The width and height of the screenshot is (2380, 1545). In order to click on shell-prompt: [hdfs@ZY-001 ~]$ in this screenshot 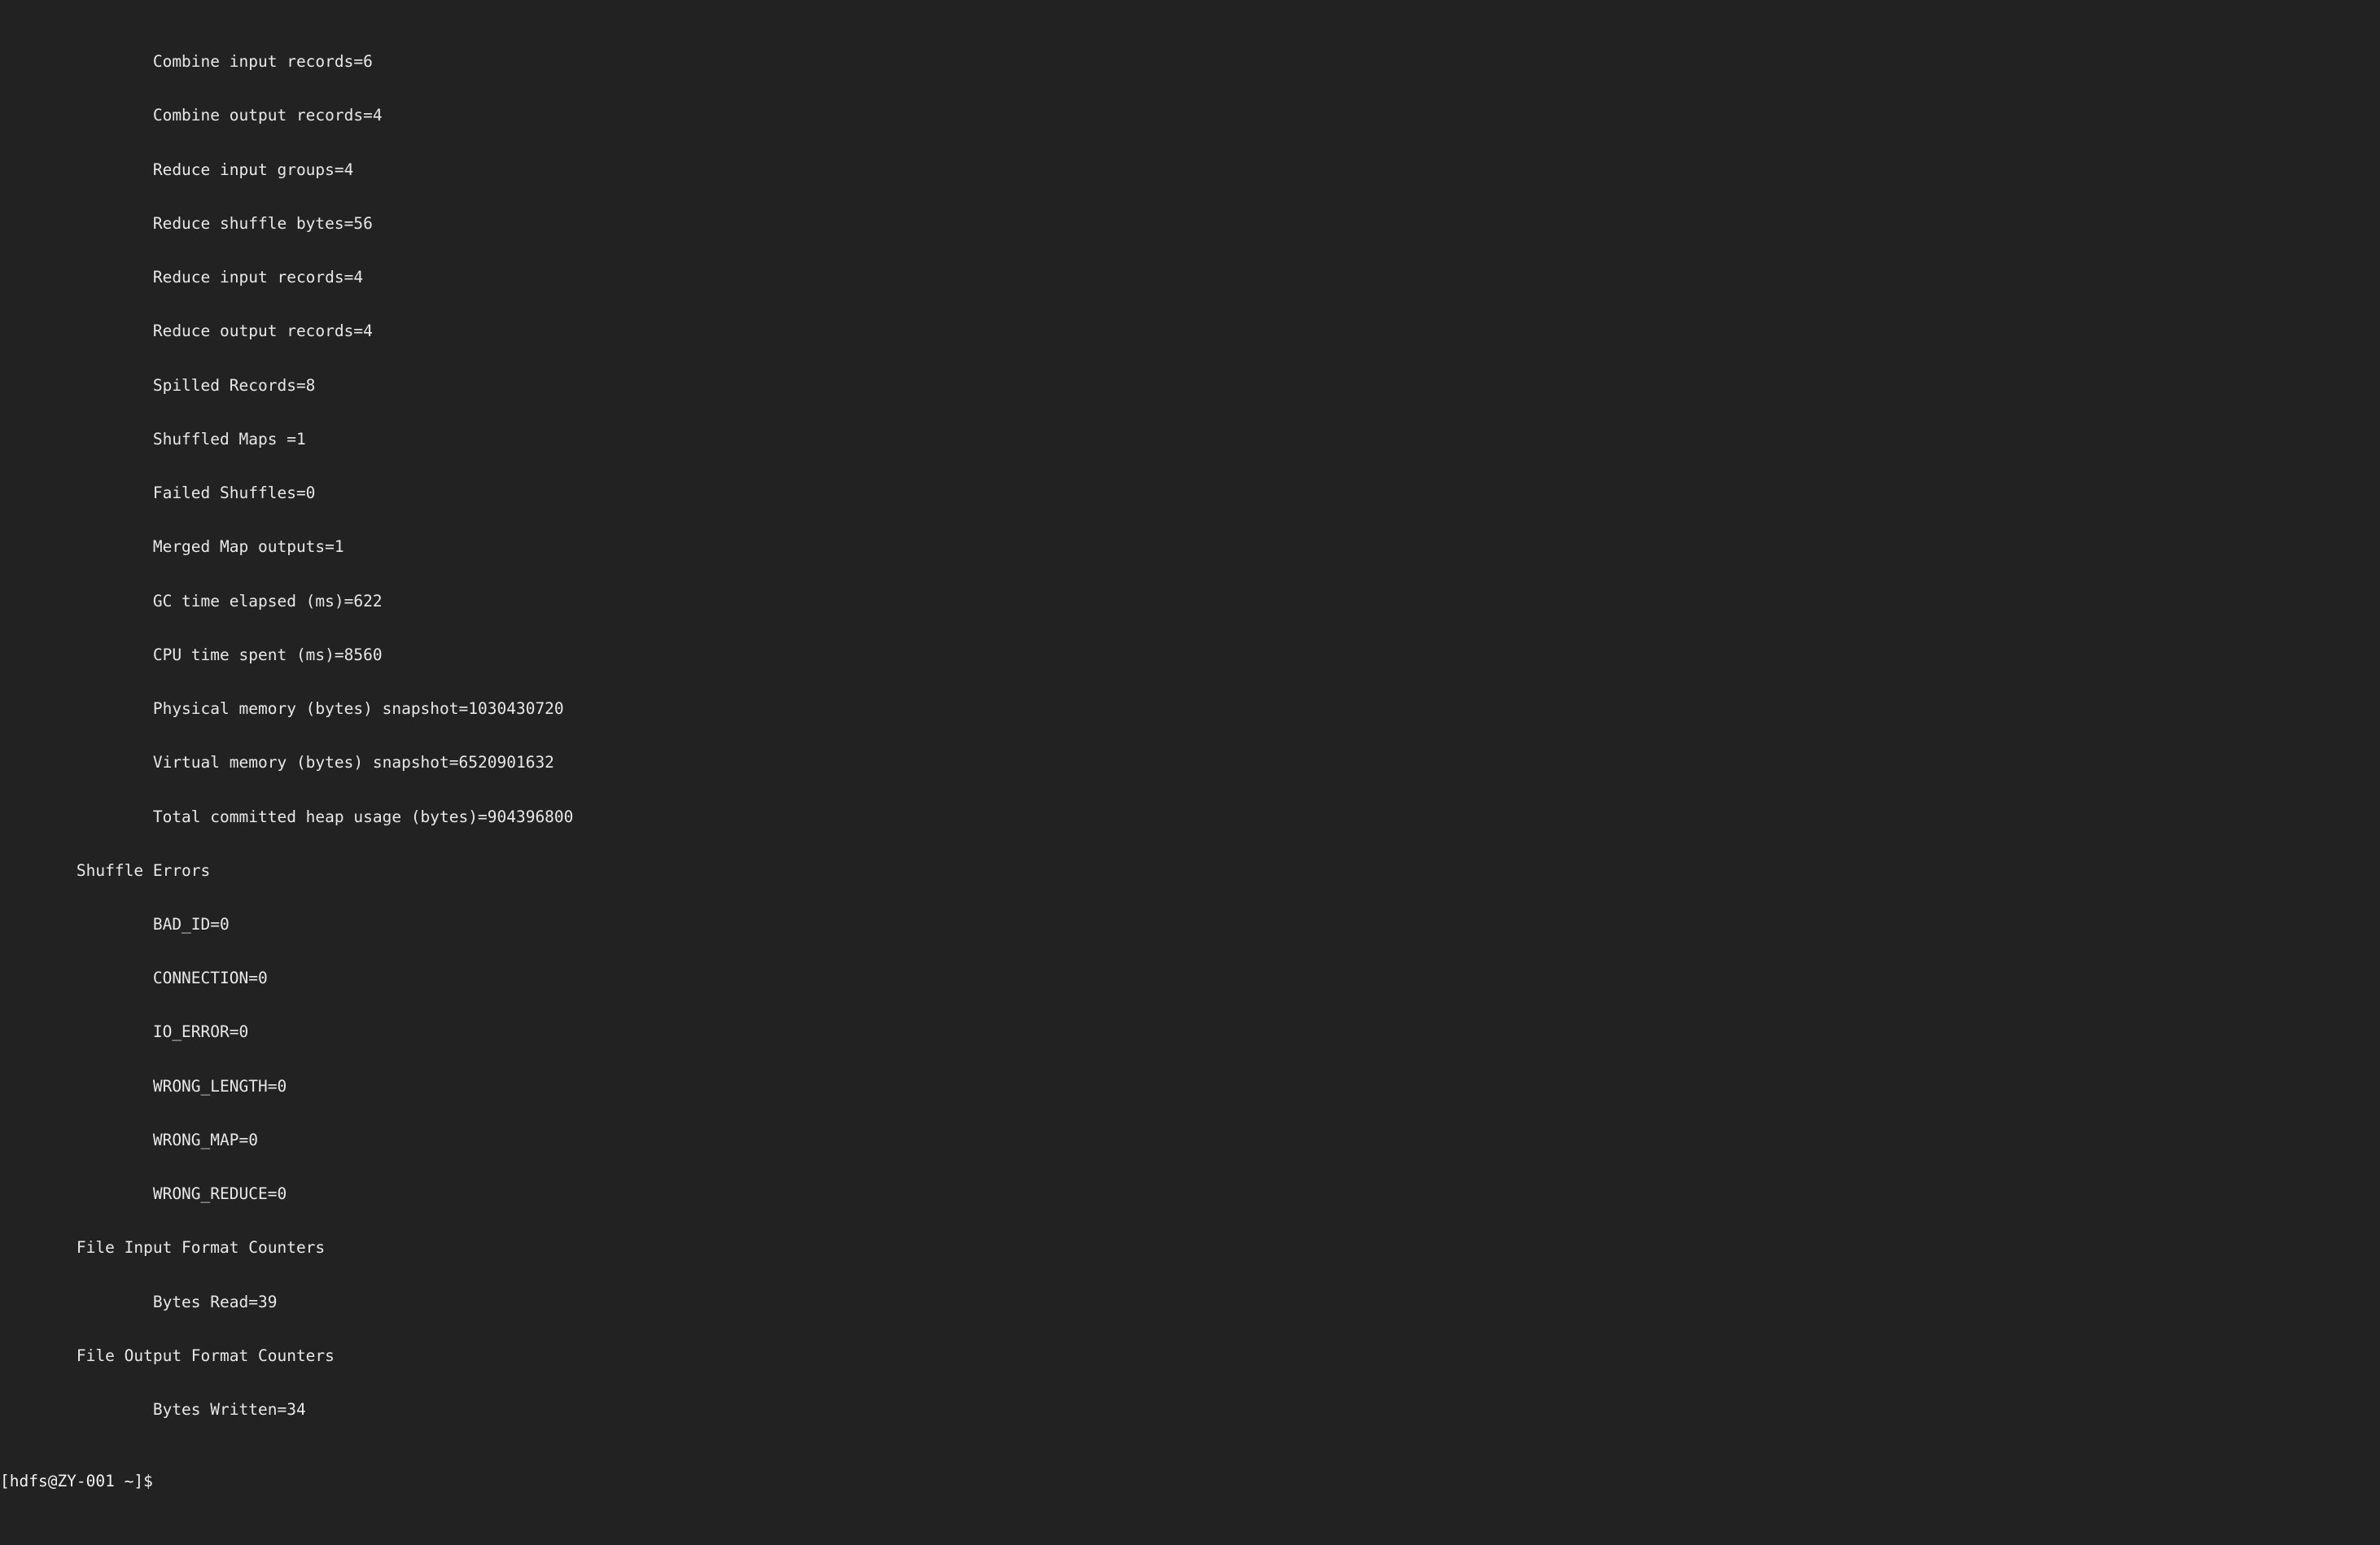, I will do `click(1190, 1482)`.